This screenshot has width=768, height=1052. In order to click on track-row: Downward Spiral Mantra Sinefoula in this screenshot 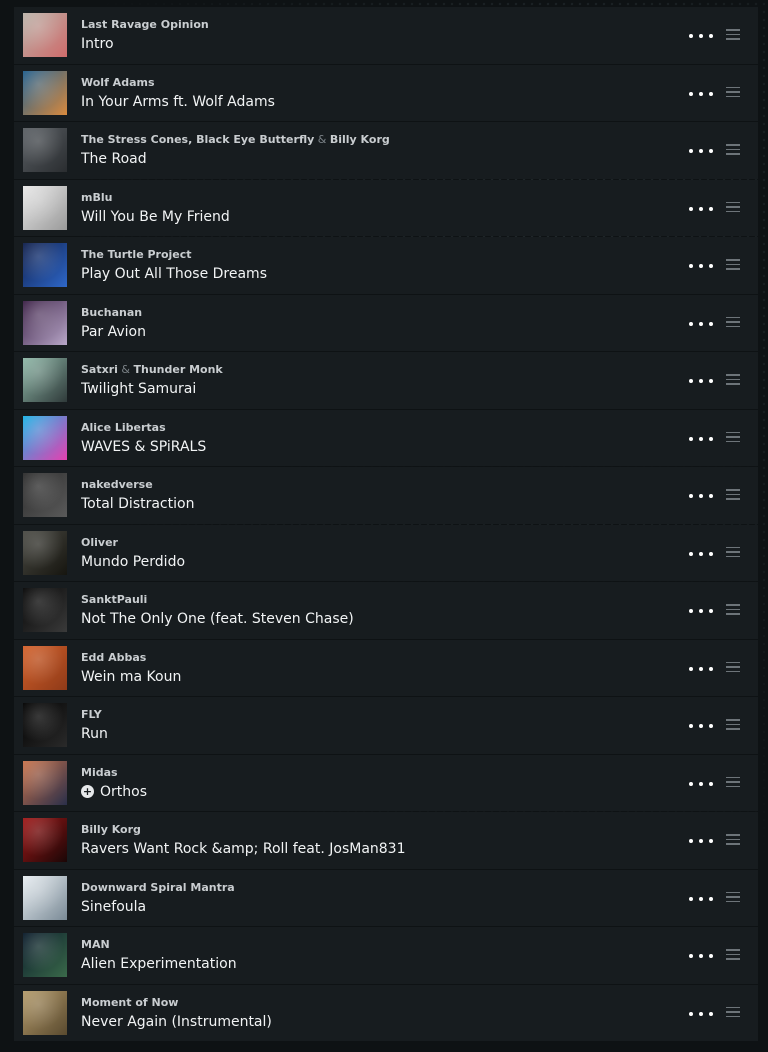, I will do `click(386, 897)`.